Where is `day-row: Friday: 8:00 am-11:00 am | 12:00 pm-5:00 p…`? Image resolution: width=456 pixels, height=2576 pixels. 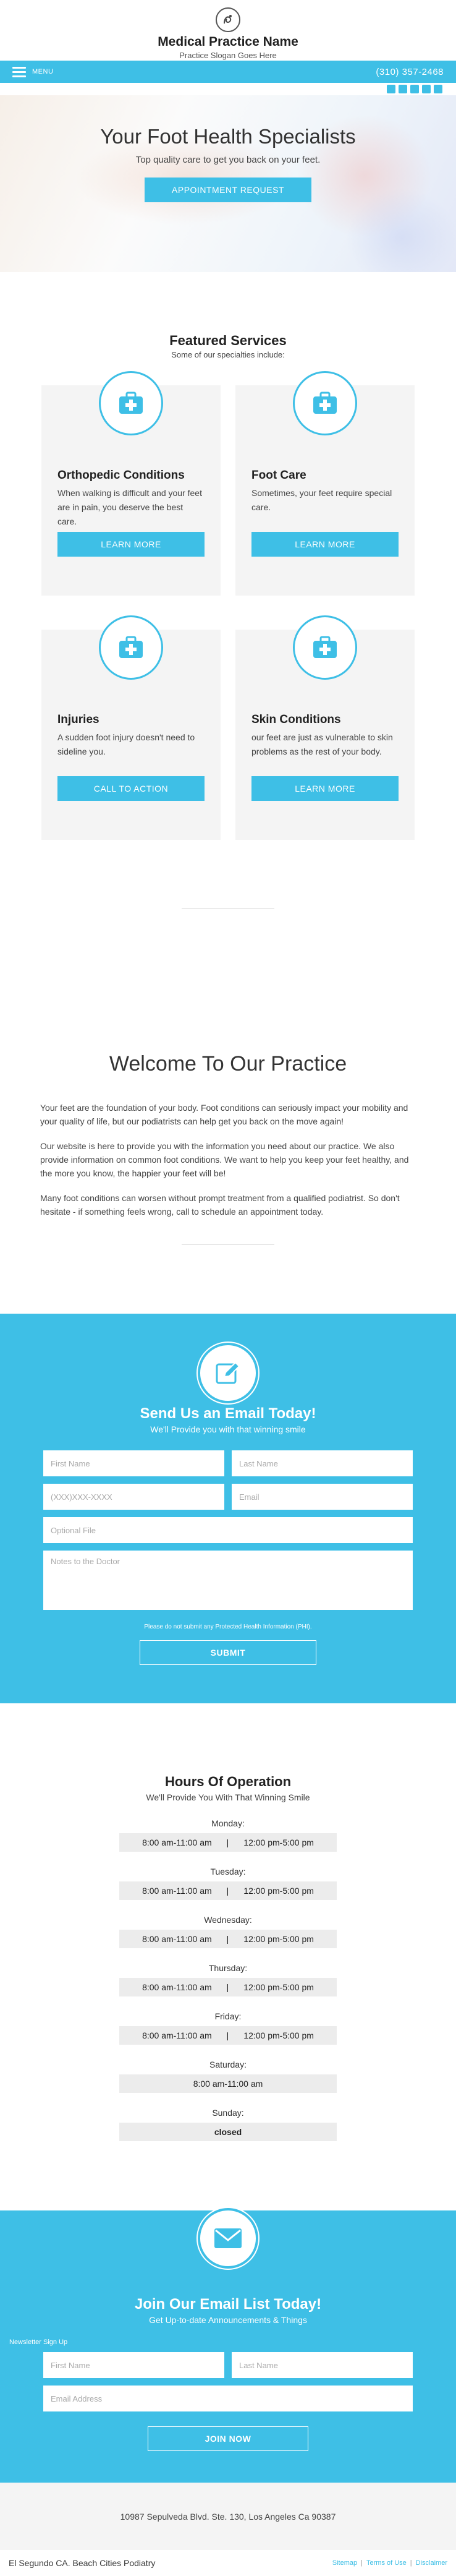 day-row: Friday: 8:00 am-11:00 am | 12:00 pm-5:00 p… is located at coordinates (228, 2028).